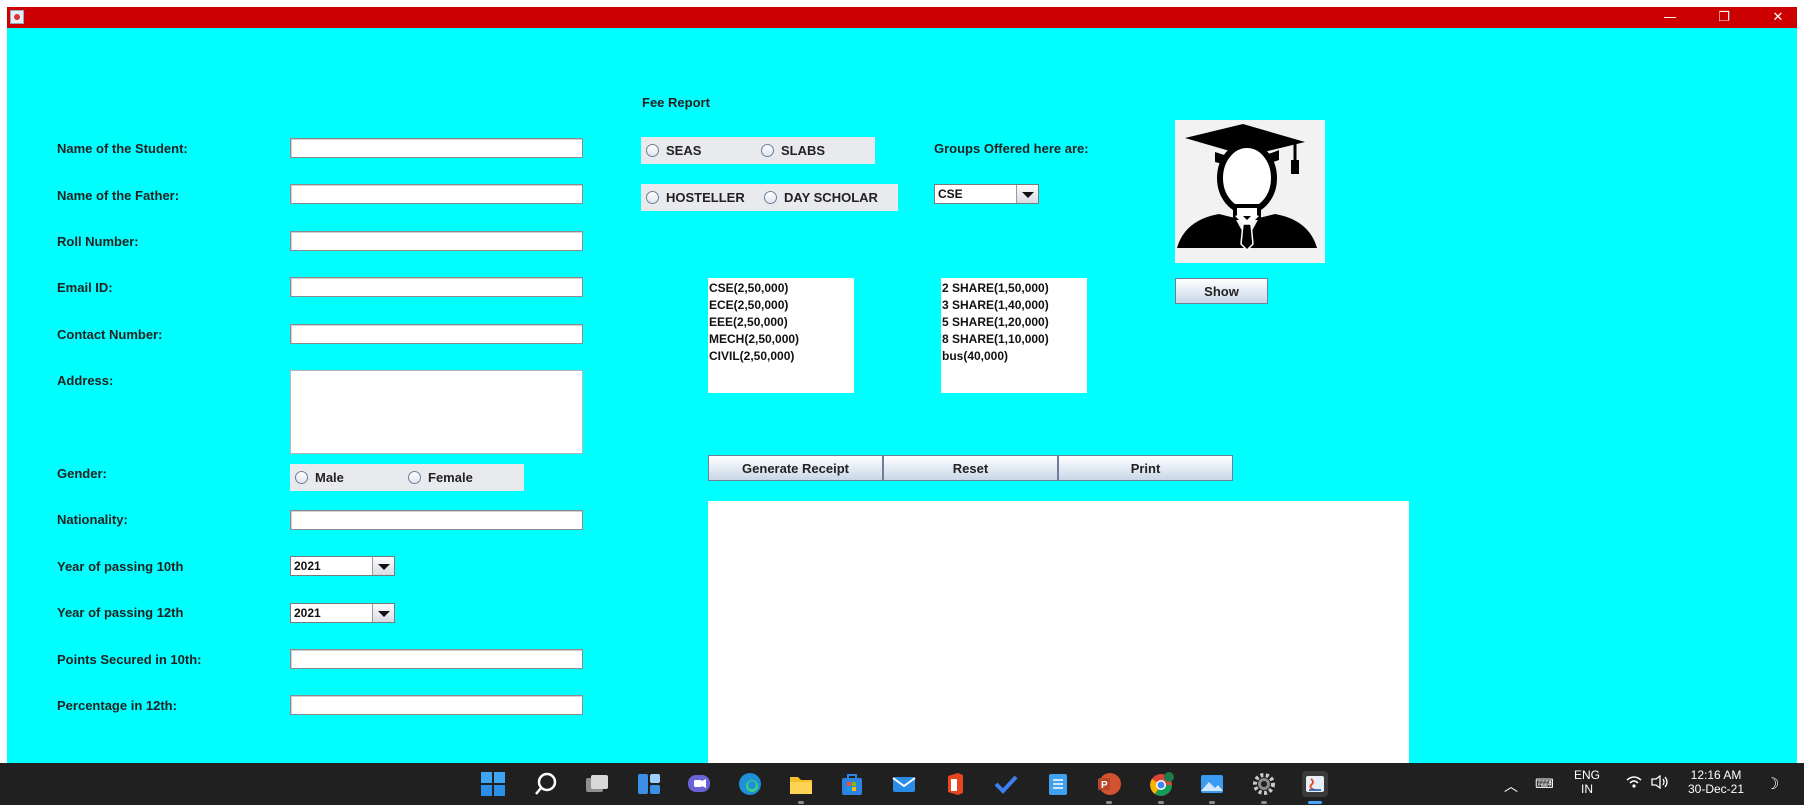 This screenshot has width=1804, height=805. I want to click on java-app-taskbar-icon, so click(1315, 784).